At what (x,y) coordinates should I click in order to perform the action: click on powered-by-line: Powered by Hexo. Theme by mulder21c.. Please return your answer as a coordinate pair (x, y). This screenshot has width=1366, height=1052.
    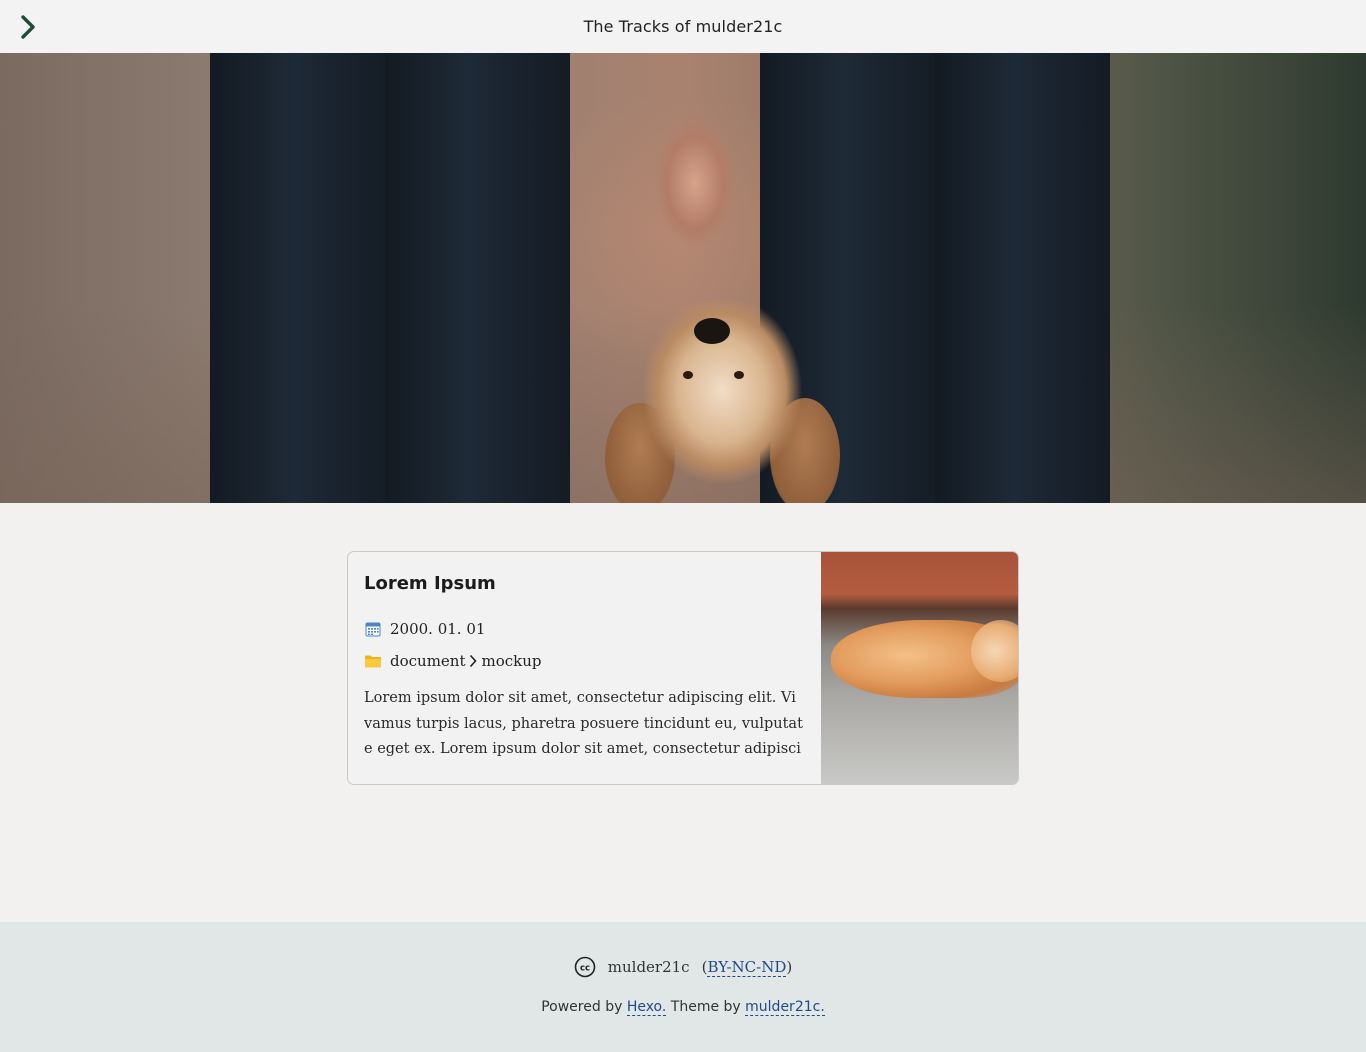
    Looking at the image, I should click on (683, 1007).